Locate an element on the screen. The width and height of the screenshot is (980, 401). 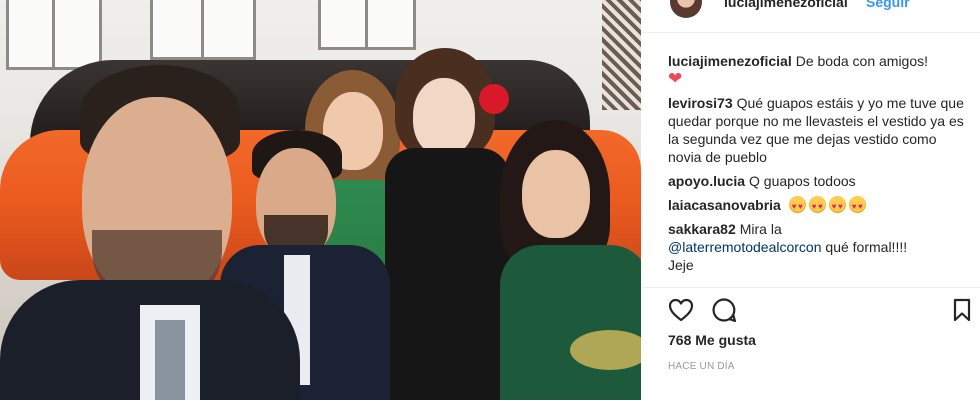
post-timestamp: HACE UN DÍA is located at coordinates (701, 366).